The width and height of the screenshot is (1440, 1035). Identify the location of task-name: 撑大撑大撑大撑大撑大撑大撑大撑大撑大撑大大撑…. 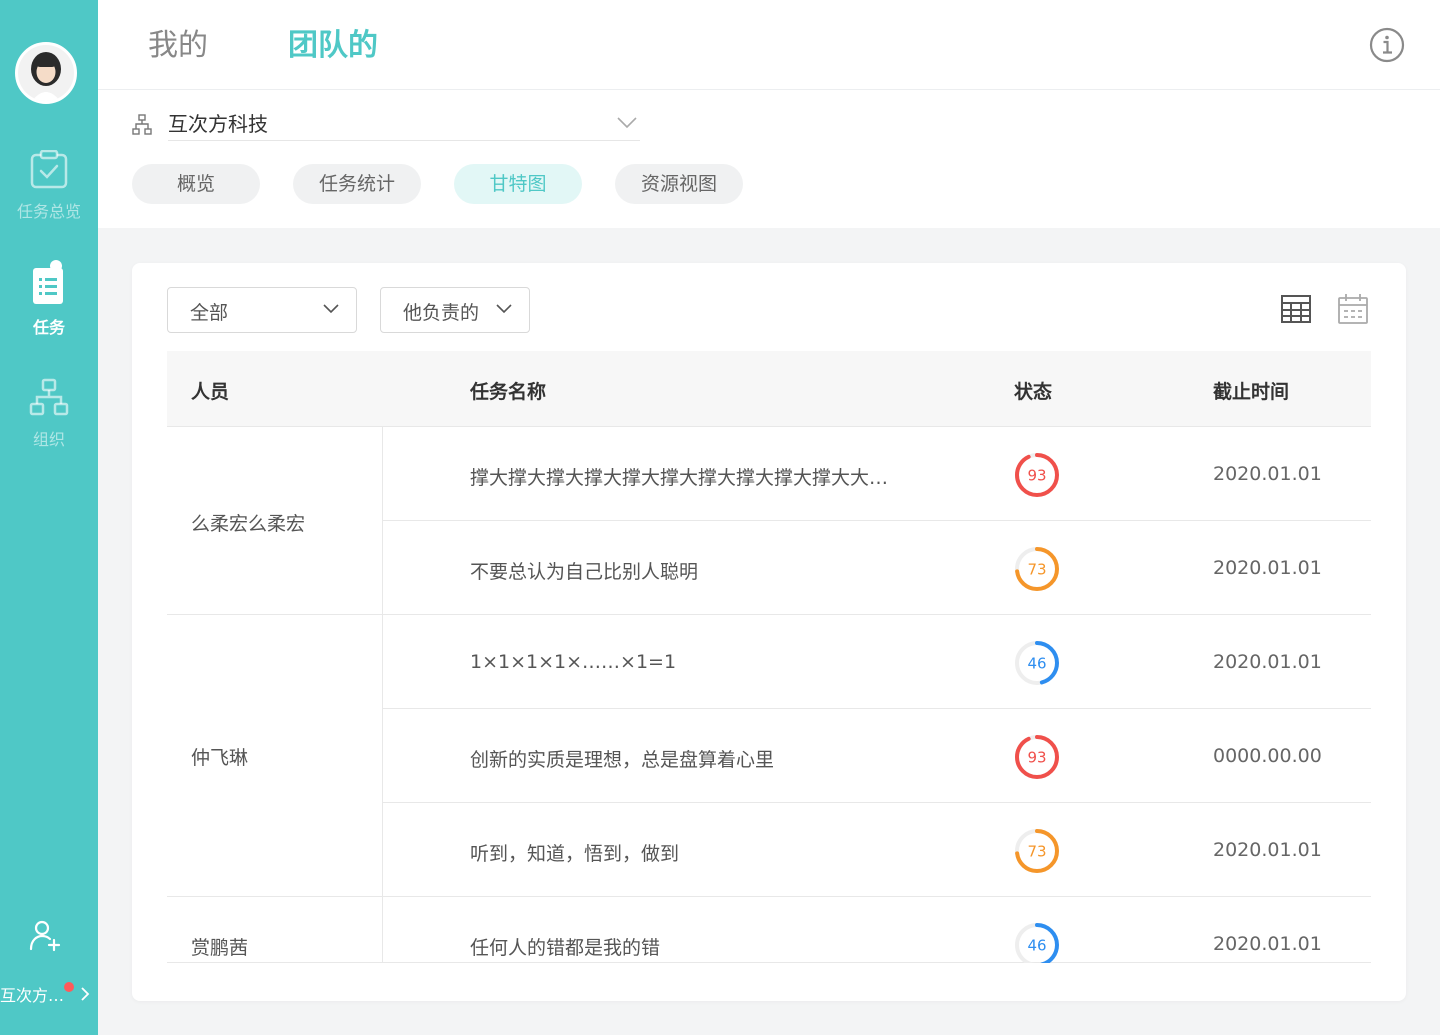
(685, 478).